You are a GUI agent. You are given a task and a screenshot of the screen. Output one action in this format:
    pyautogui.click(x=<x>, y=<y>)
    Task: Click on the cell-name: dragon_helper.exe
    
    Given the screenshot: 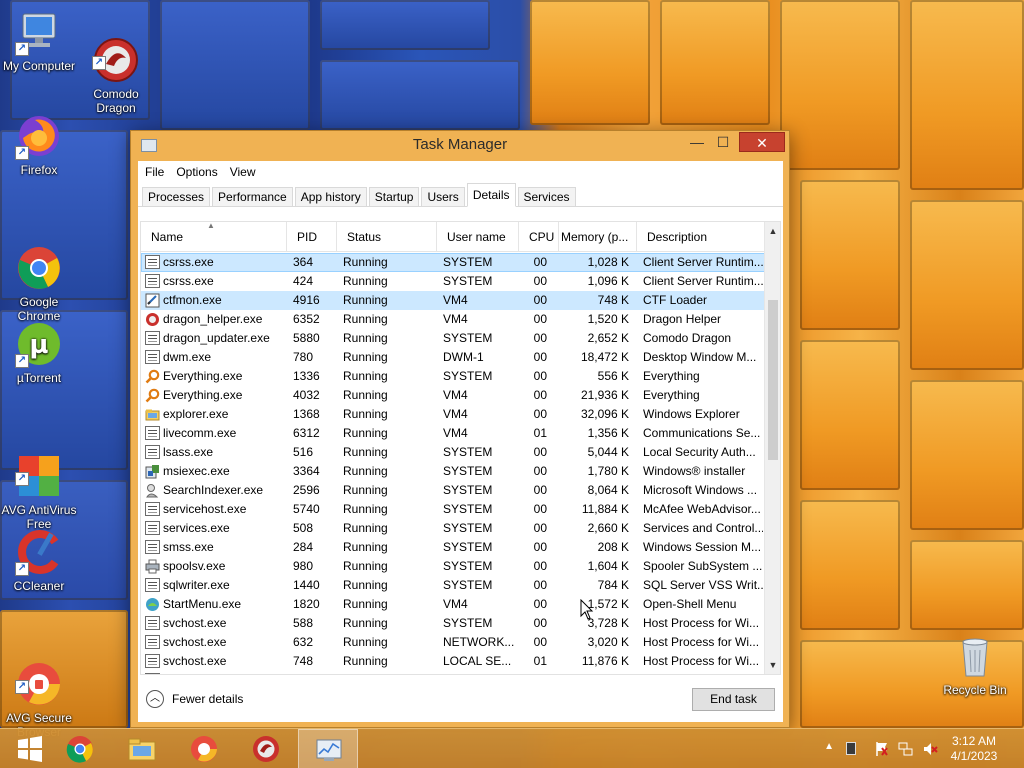 What is the action you would take?
    pyautogui.click(x=213, y=319)
    